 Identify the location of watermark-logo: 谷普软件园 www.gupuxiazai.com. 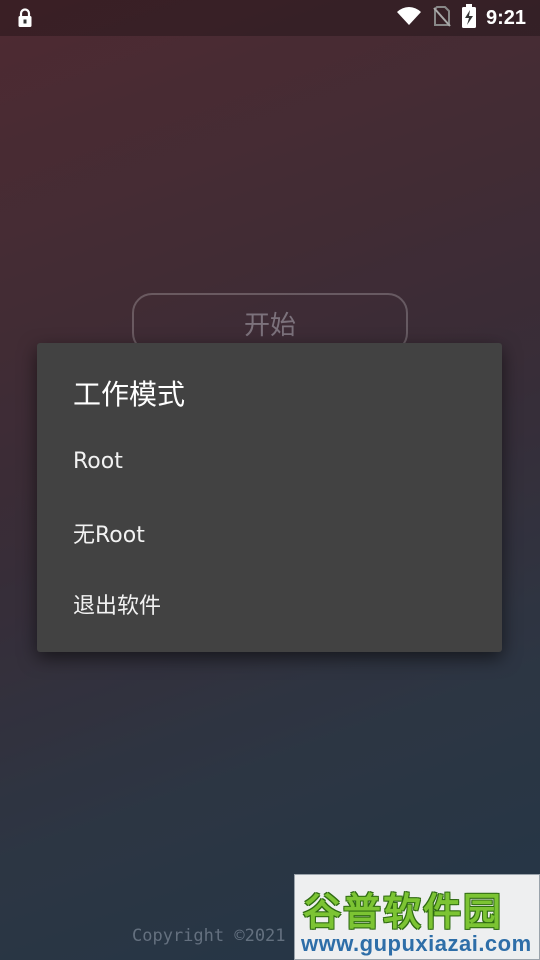
(417, 917).